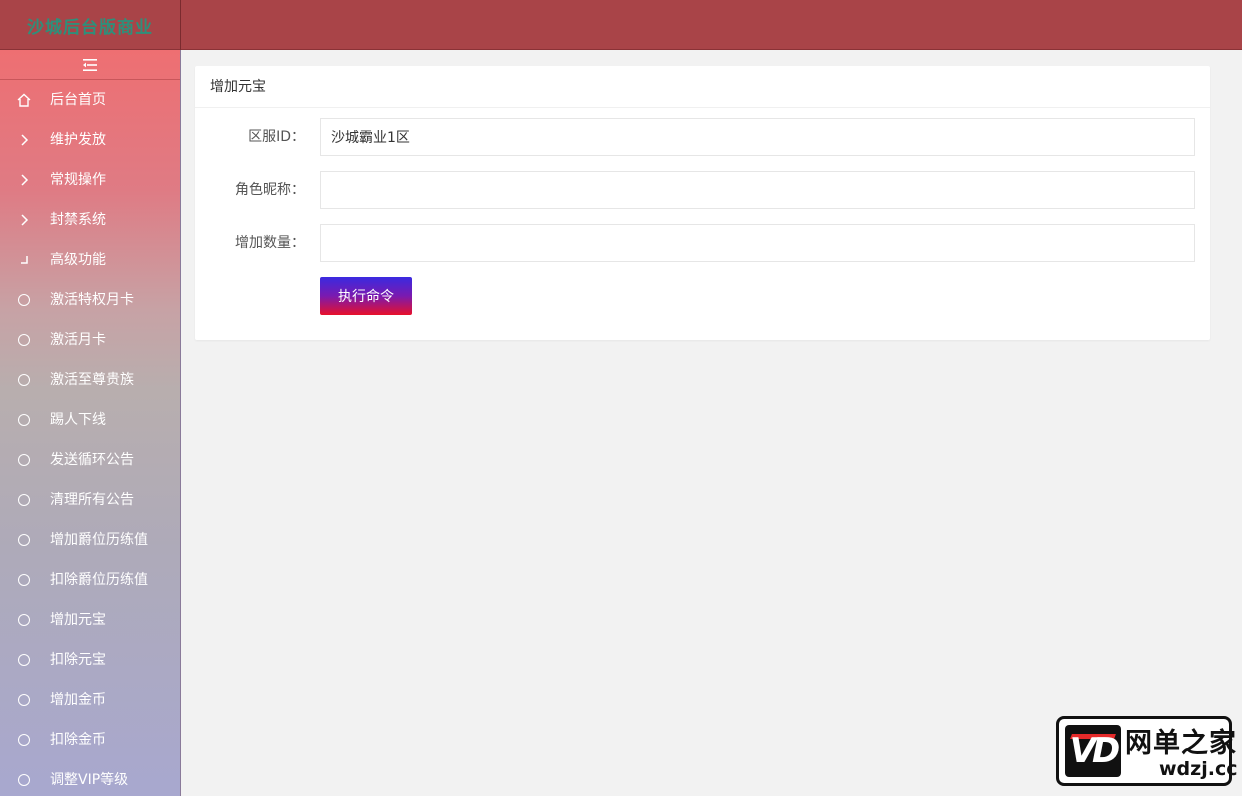  I want to click on server-id-label: 区服ID：, so click(276, 137).